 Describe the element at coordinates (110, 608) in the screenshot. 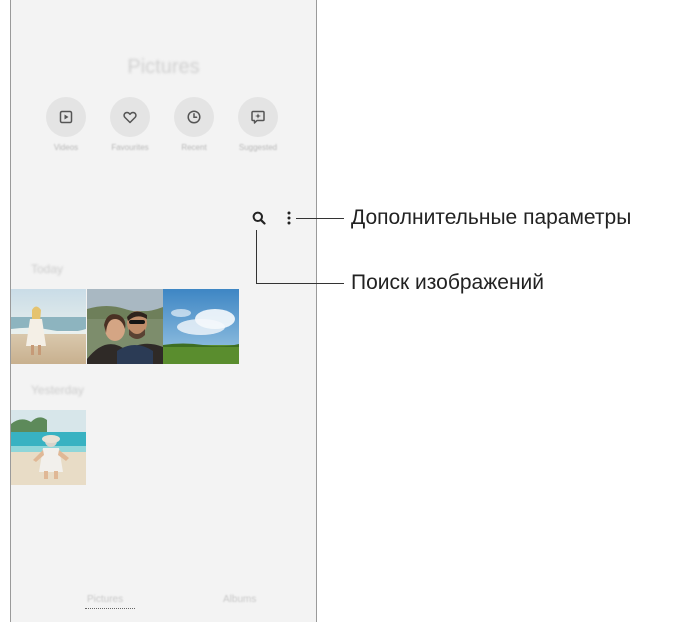

I see `tab-pictures-indicator` at that location.